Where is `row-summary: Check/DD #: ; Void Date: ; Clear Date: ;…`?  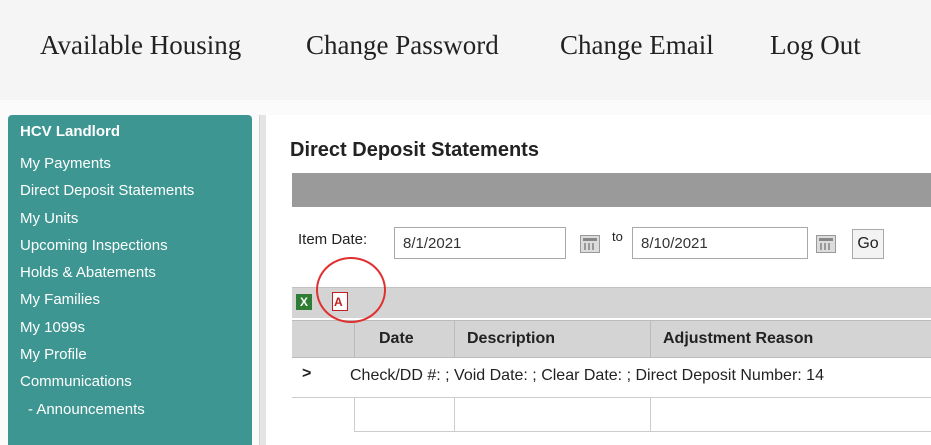 row-summary: Check/DD #: ; Void Date: ; Clear Date: ;… is located at coordinates (587, 375).